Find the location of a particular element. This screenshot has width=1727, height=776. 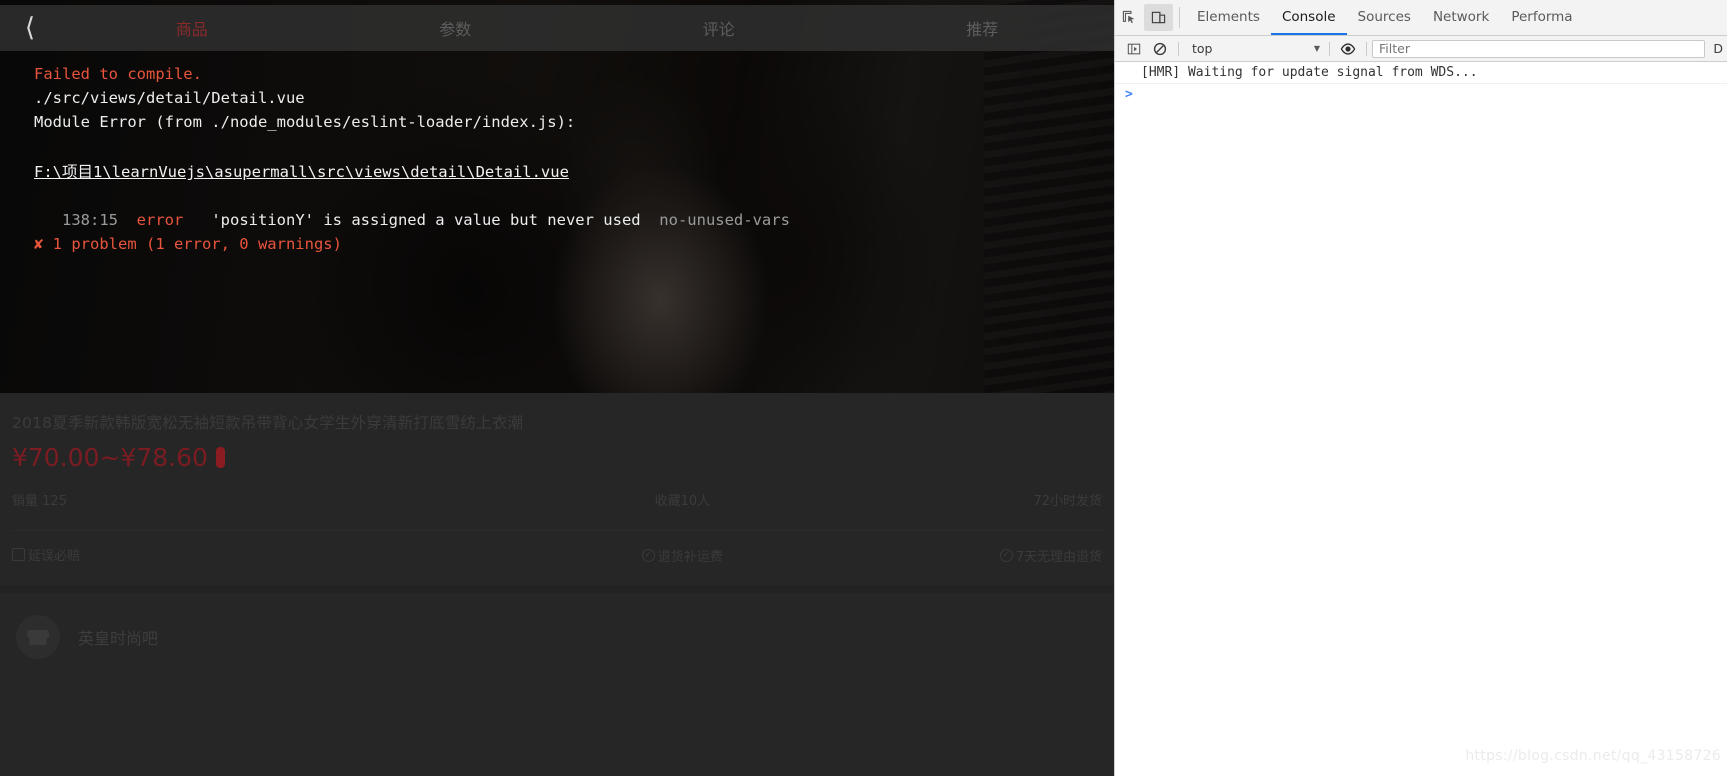

product-title: 2018夏季新款韩版宽松无袖短款吊带背心女学生外穿清新打底雪纺上衣潮 is located at coordinates (268, 423).